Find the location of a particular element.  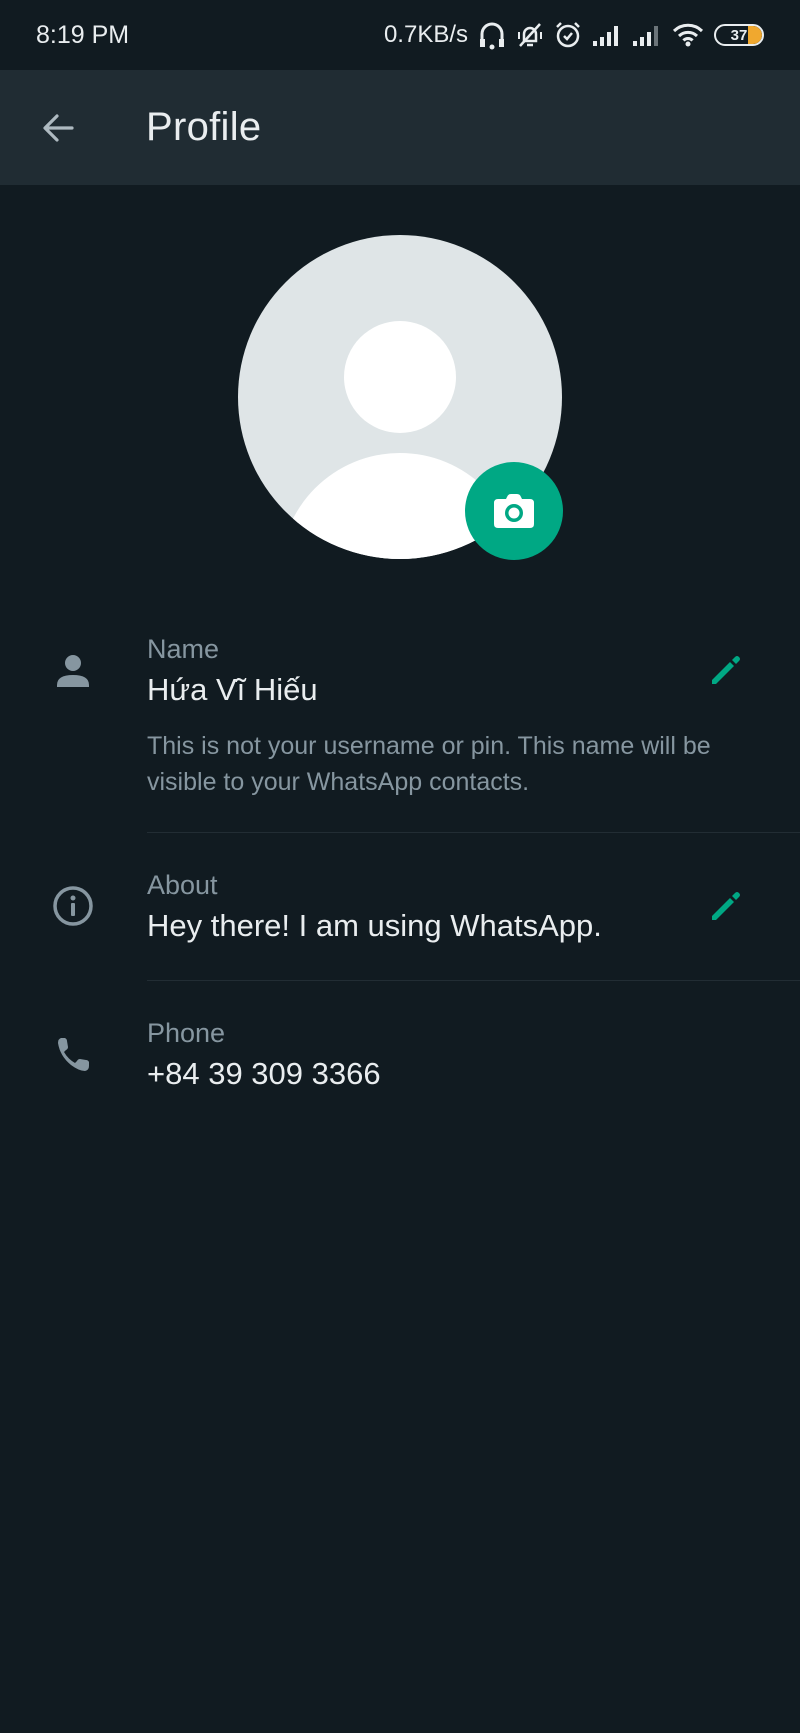

status-time: 8:19 PM is located at coordinates (83, 34).